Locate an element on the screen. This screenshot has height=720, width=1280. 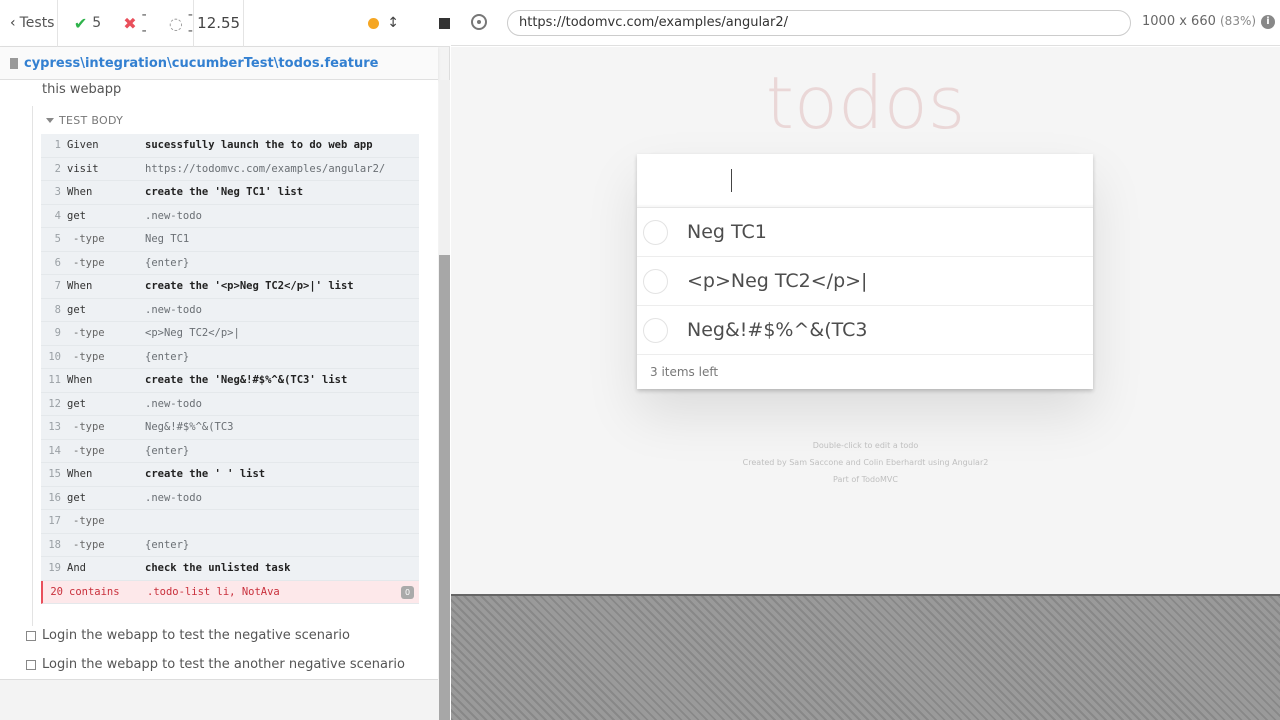
command-message: create the 'Neg TC1' list is located at coordinates (224, 192).